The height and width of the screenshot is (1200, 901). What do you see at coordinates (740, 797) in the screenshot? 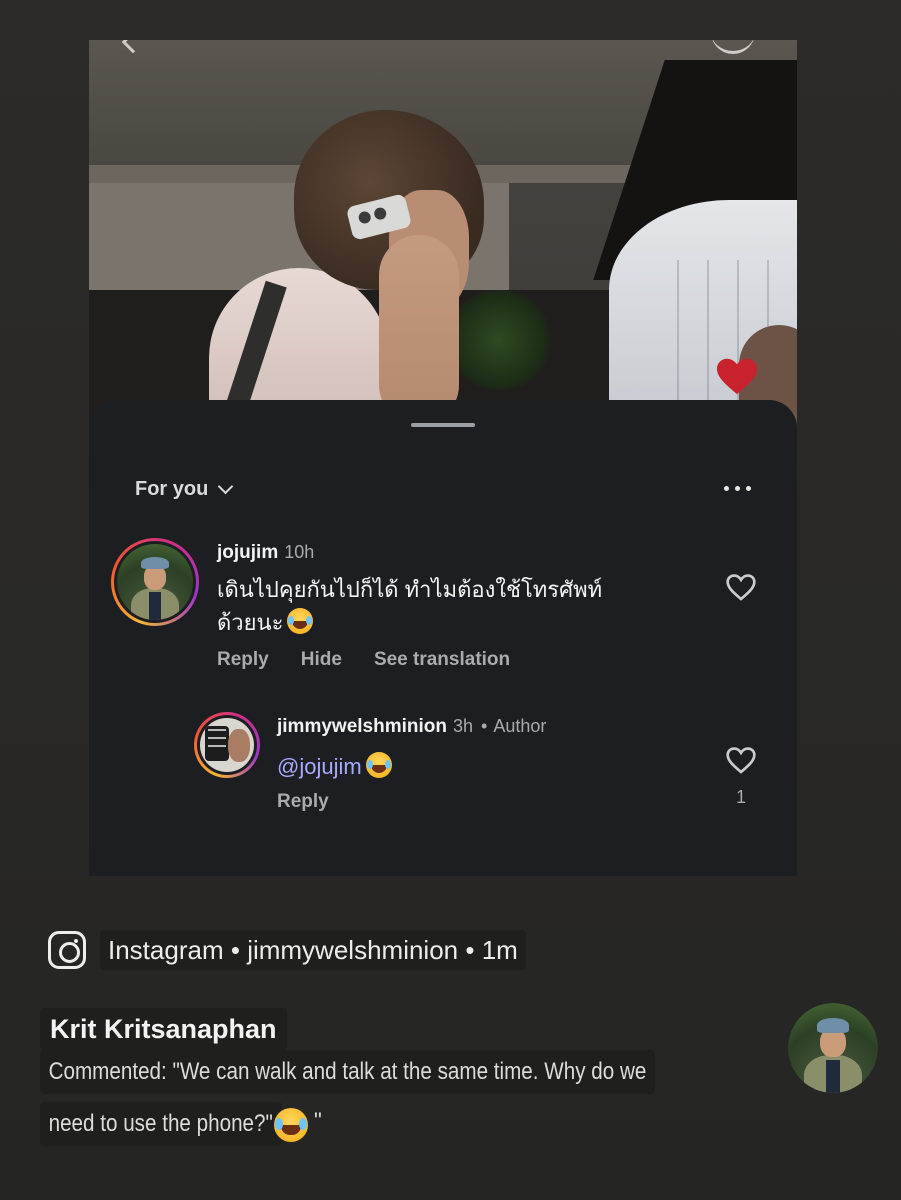
I see `like-count: 1` at bounding box center [740, 797].